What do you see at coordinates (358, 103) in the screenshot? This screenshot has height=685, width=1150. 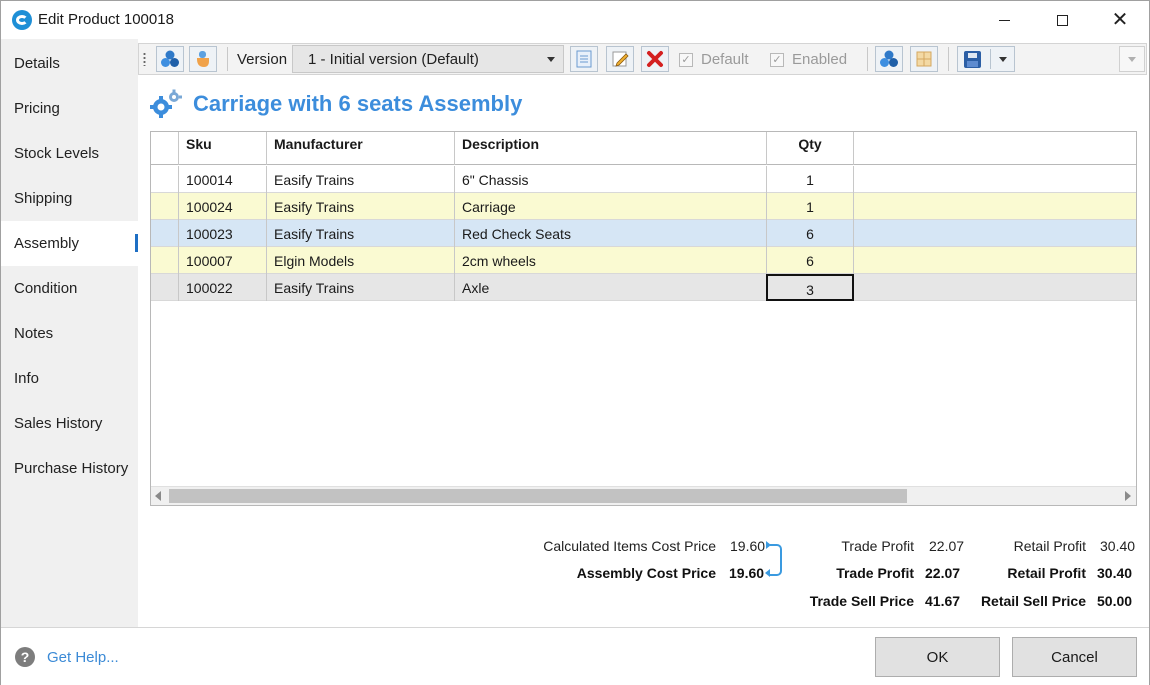 I see `page-title: Carriage with 6 seats Assembly` at bounding box center [358, 103].